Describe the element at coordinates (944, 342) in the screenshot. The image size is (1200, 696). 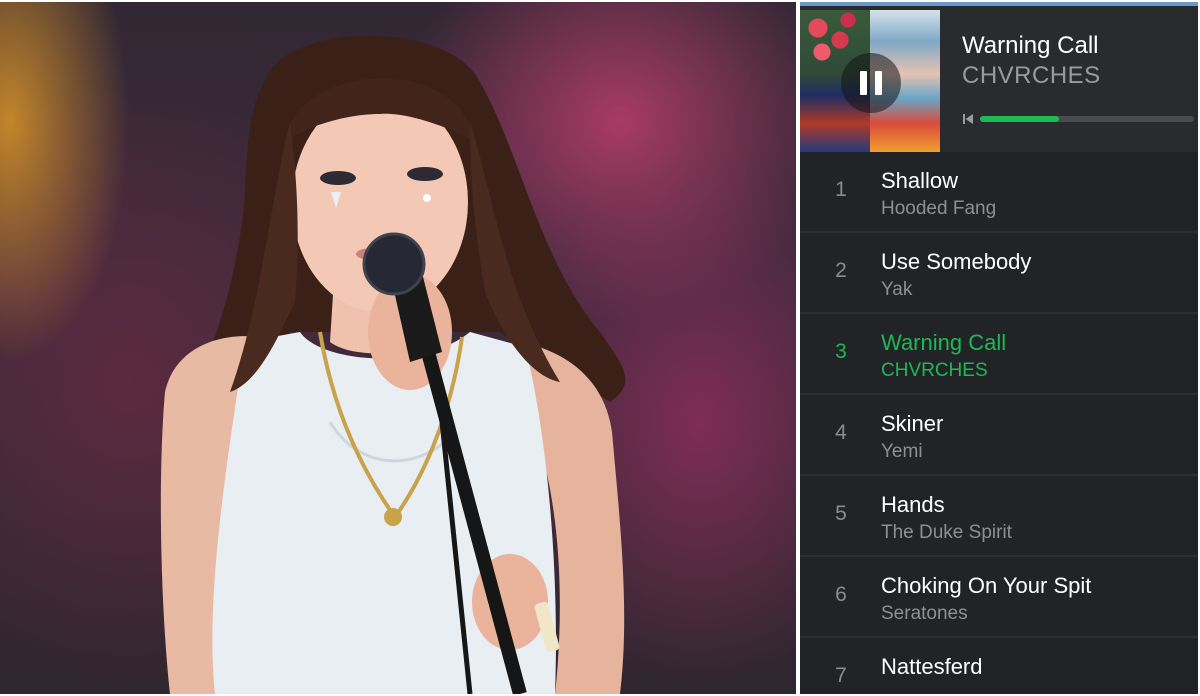
I see `track-title: Warning Call` at that location.